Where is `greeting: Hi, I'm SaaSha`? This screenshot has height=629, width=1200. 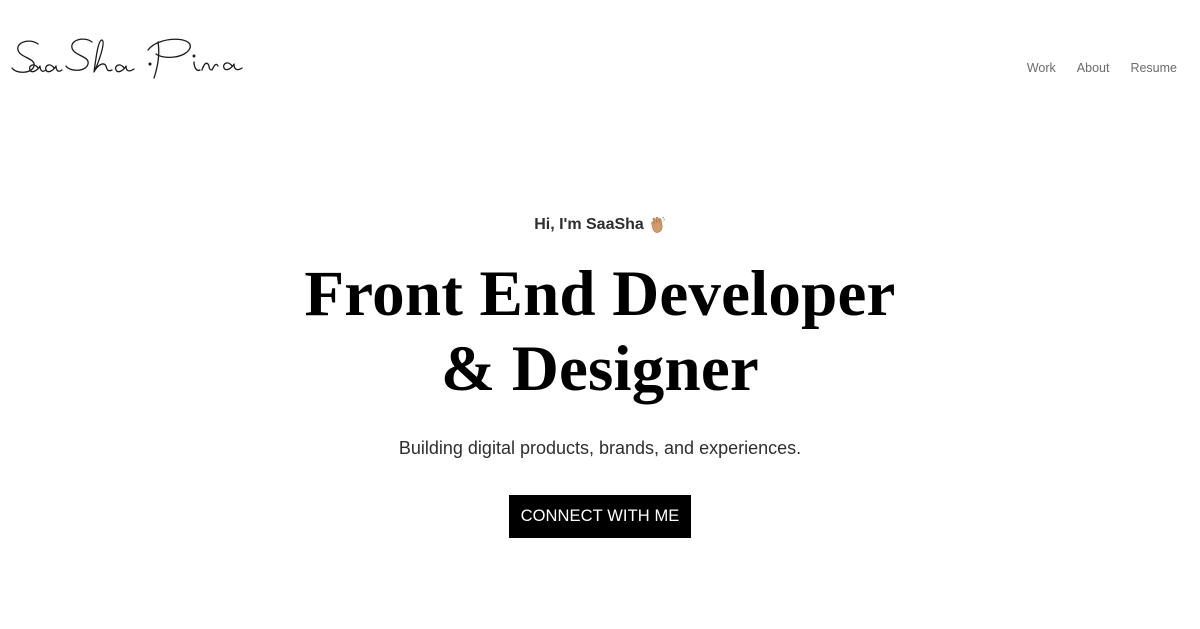
greeting: Hi, I'm SaaSha is located at coordinates (600, 225).